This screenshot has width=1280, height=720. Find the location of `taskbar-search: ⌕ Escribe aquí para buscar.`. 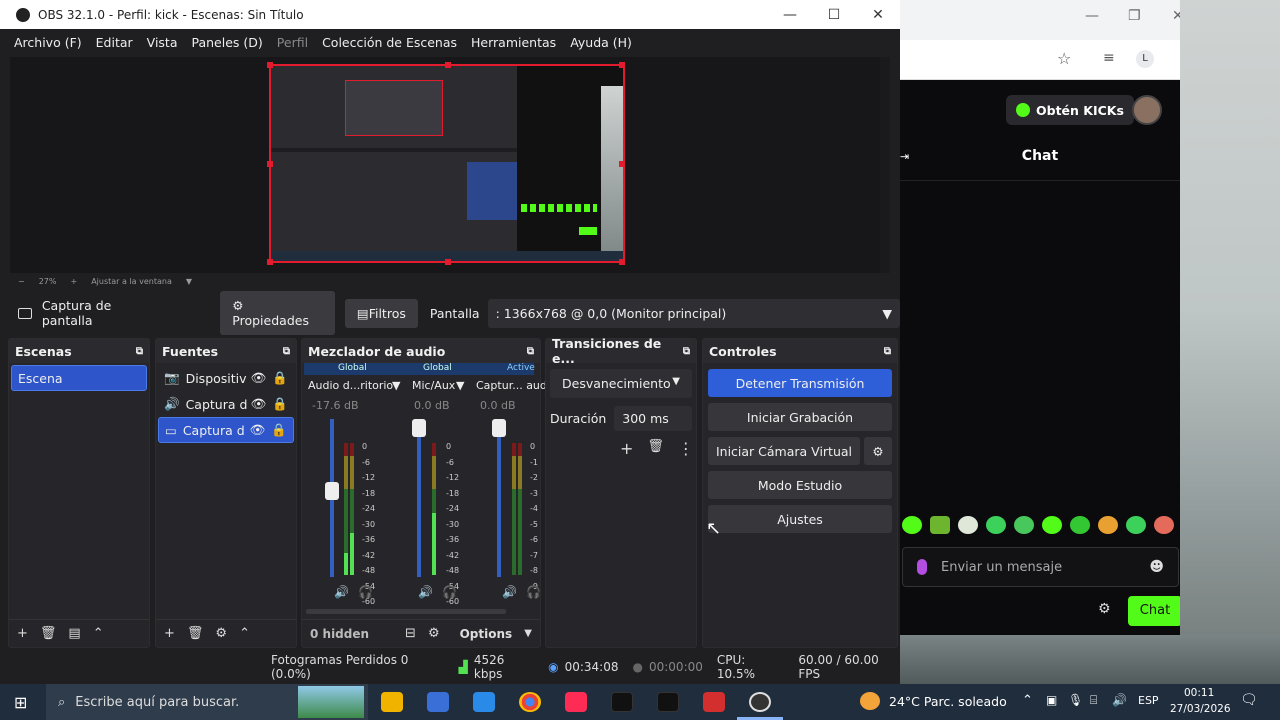

taskbar-search: ⌕ Escribe aquí para buscar. is located at coordinates (207, 702).